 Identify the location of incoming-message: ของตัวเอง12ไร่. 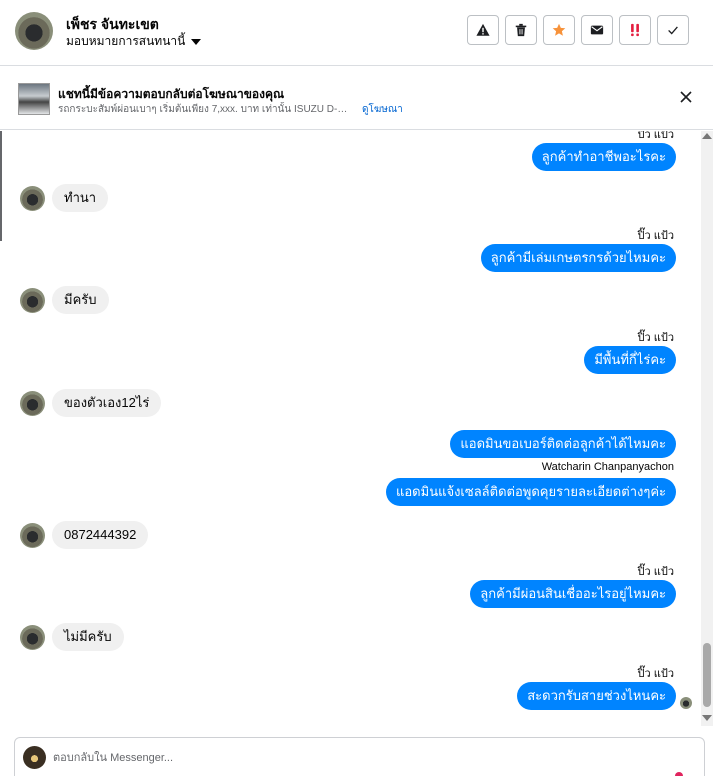
(107, 403).